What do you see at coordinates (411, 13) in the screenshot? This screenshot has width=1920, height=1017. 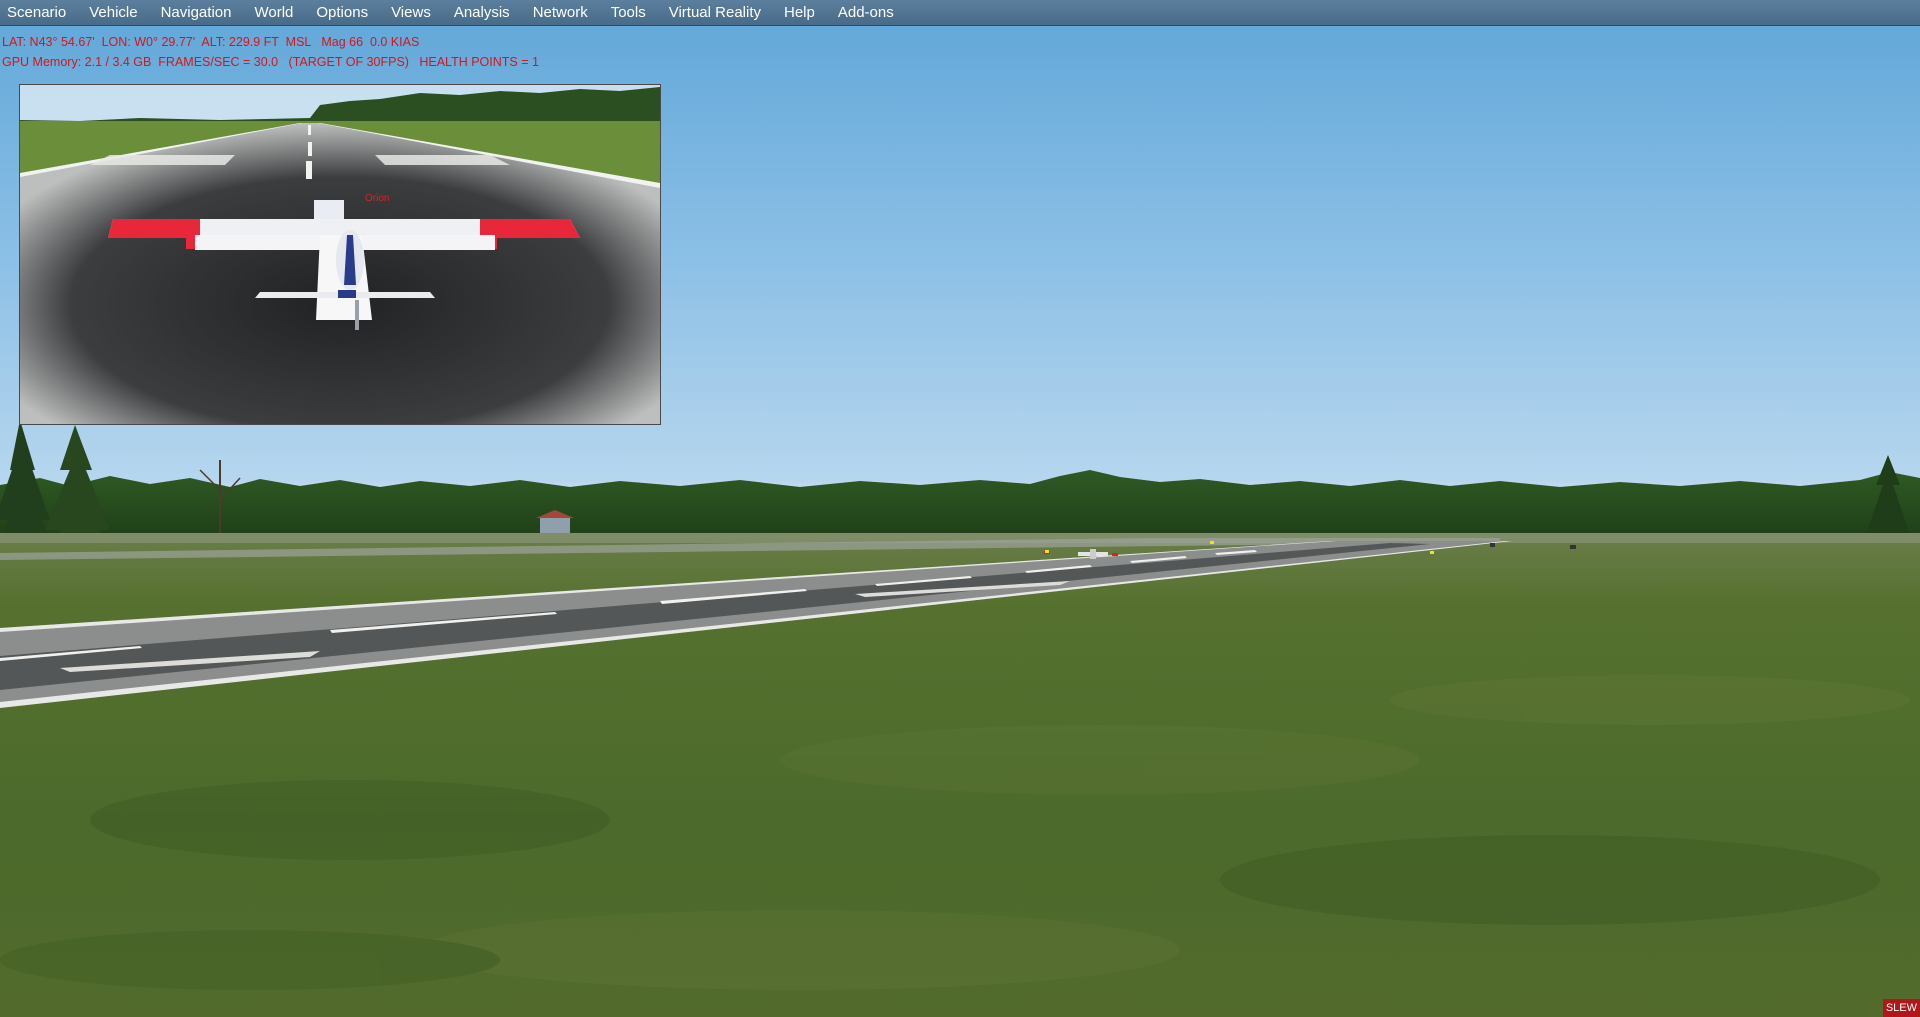 I see `menu-views: Views` at bounding box center [411, 13].